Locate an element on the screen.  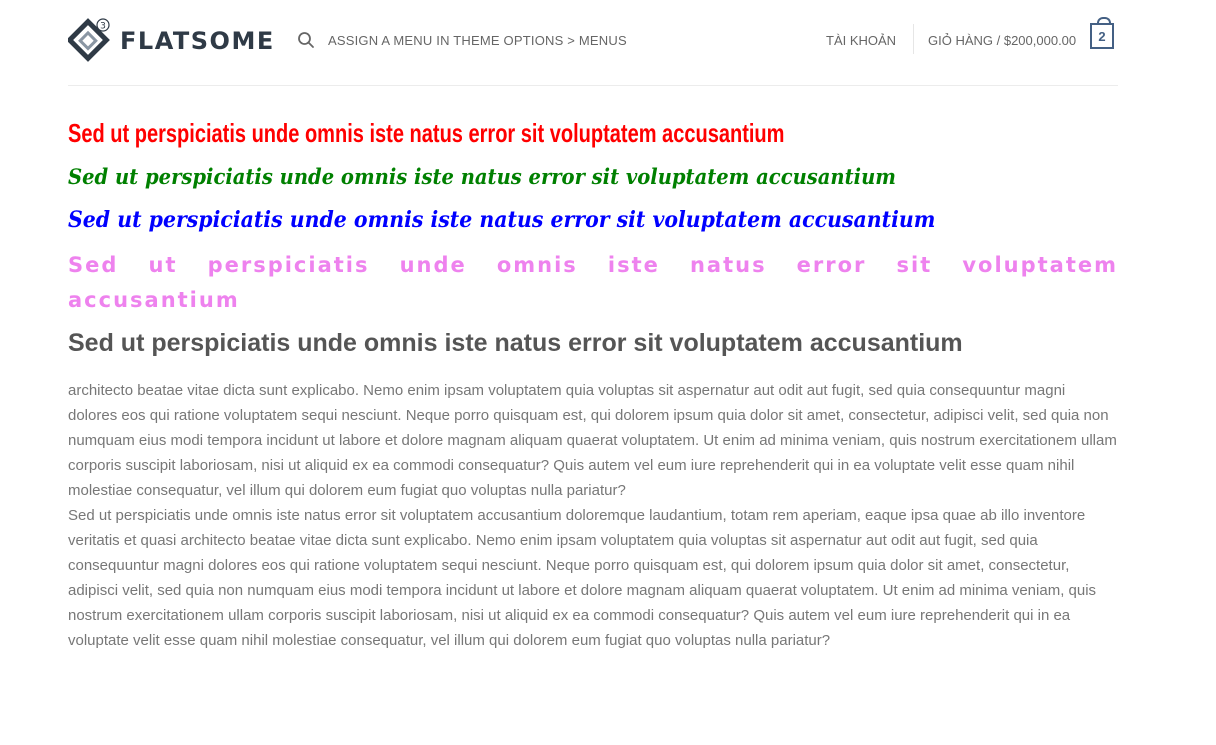
menu-hint-link: ASSIGN A MENU IN THEME OPTIONS > MENUS is located at coordinates (477, 40).